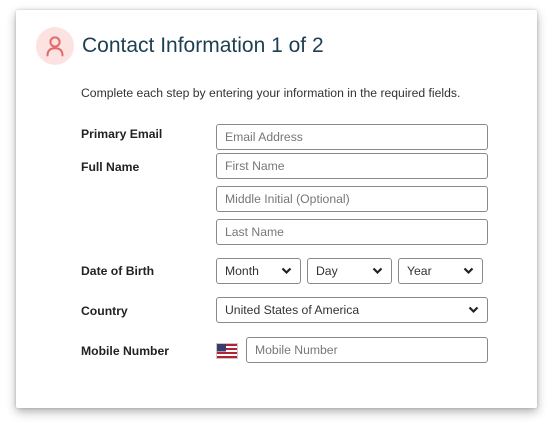 Image resolution: width=560 pixels, height=437 pixels. Describe the element at coordinates (242, 271) in the screenshot. I see `birth-month-value: Month` at that location.